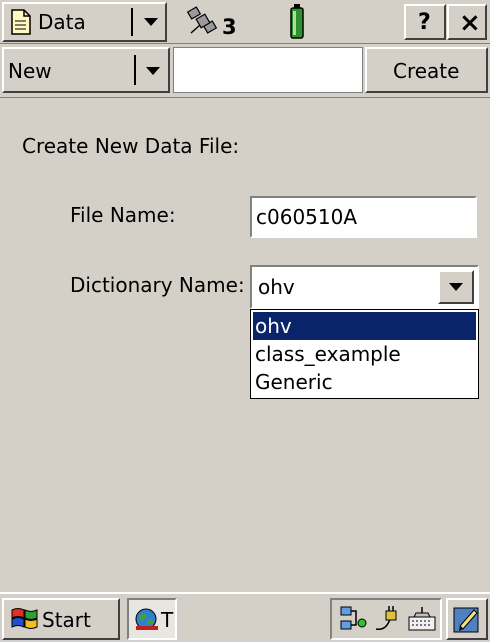 The image size is (490, 642). I want to click on create-label: Create, so click(426, 71).